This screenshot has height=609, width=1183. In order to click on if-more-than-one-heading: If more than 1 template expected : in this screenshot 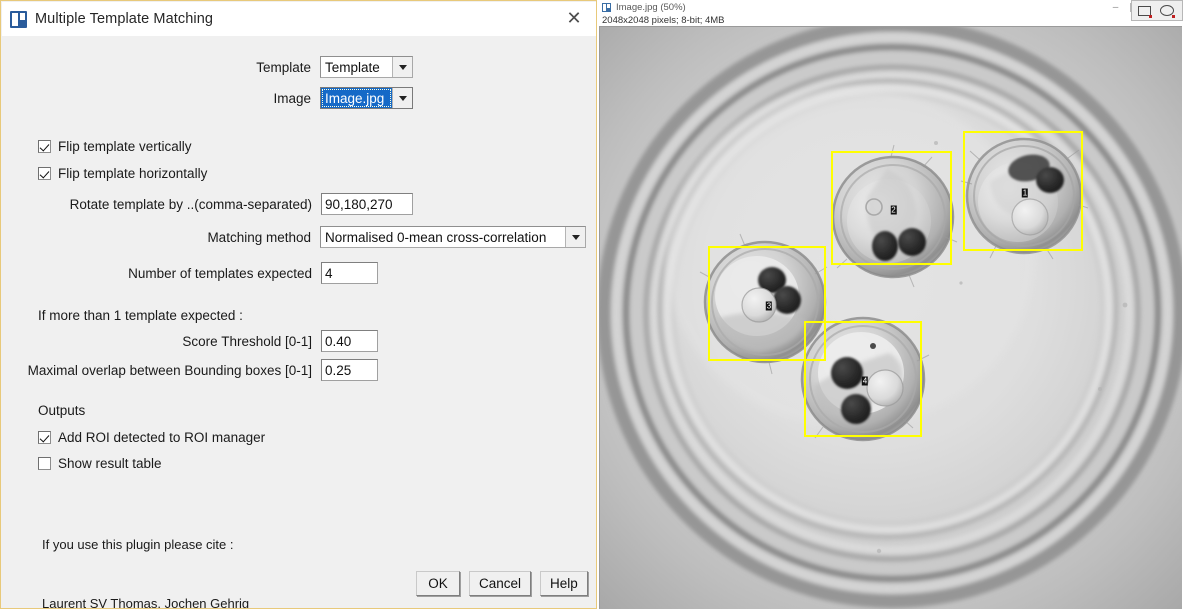, I will do `click(140, 315)`.